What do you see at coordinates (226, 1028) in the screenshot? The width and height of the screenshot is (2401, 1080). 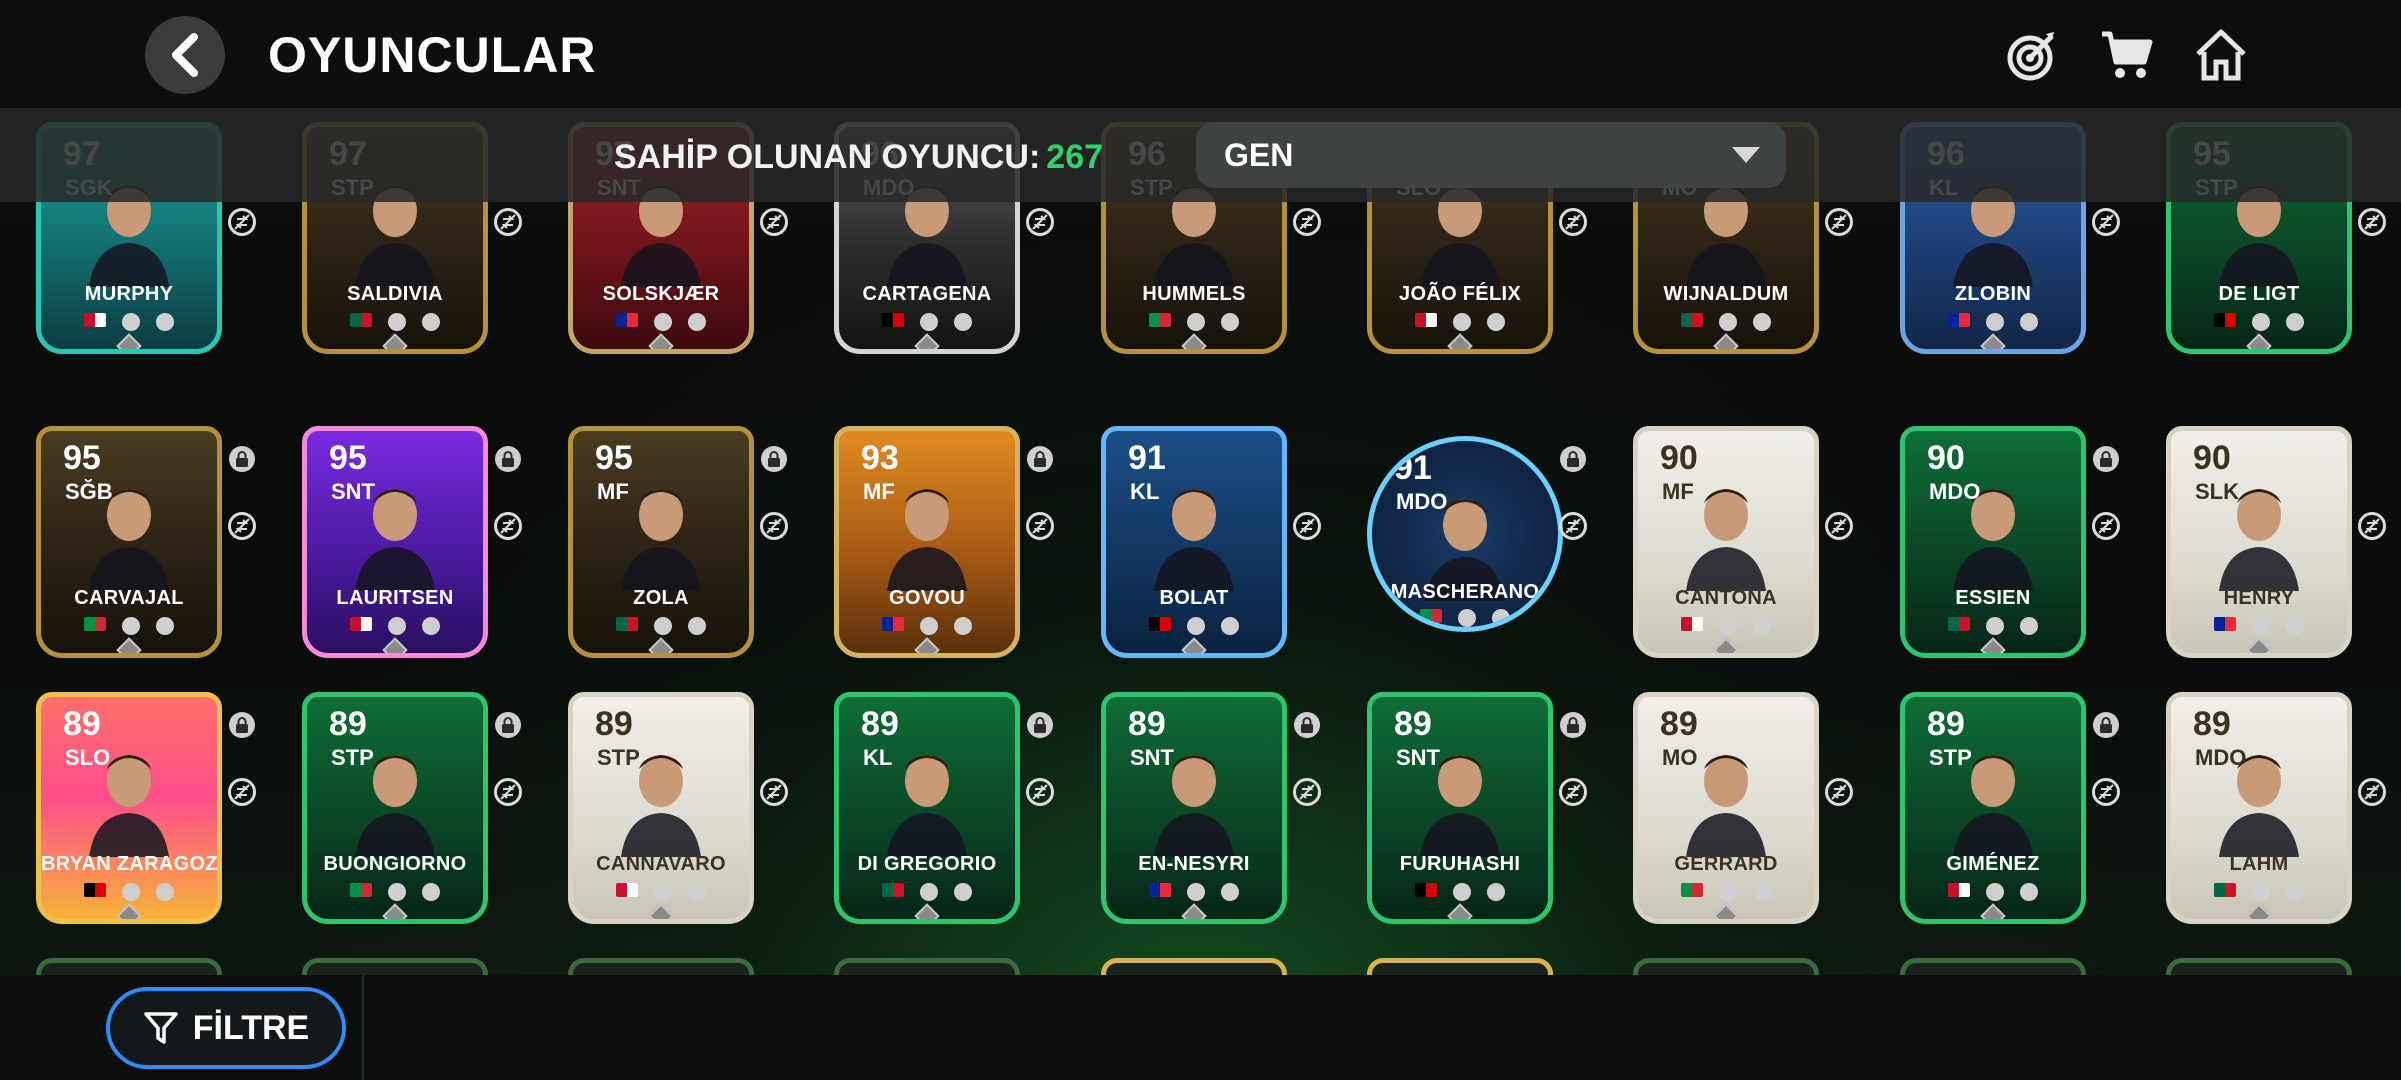 I see `filter-button: FİLTRE` at bounding box center [226, 1028].